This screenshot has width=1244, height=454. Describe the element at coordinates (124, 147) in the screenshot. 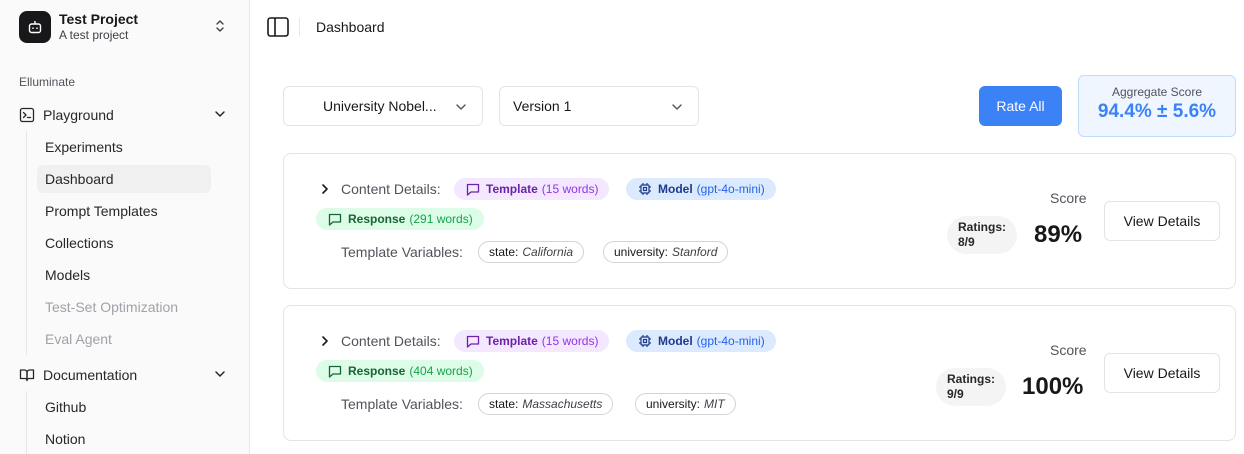

I see `sidebar-item-experiments: Experiments` at that location.